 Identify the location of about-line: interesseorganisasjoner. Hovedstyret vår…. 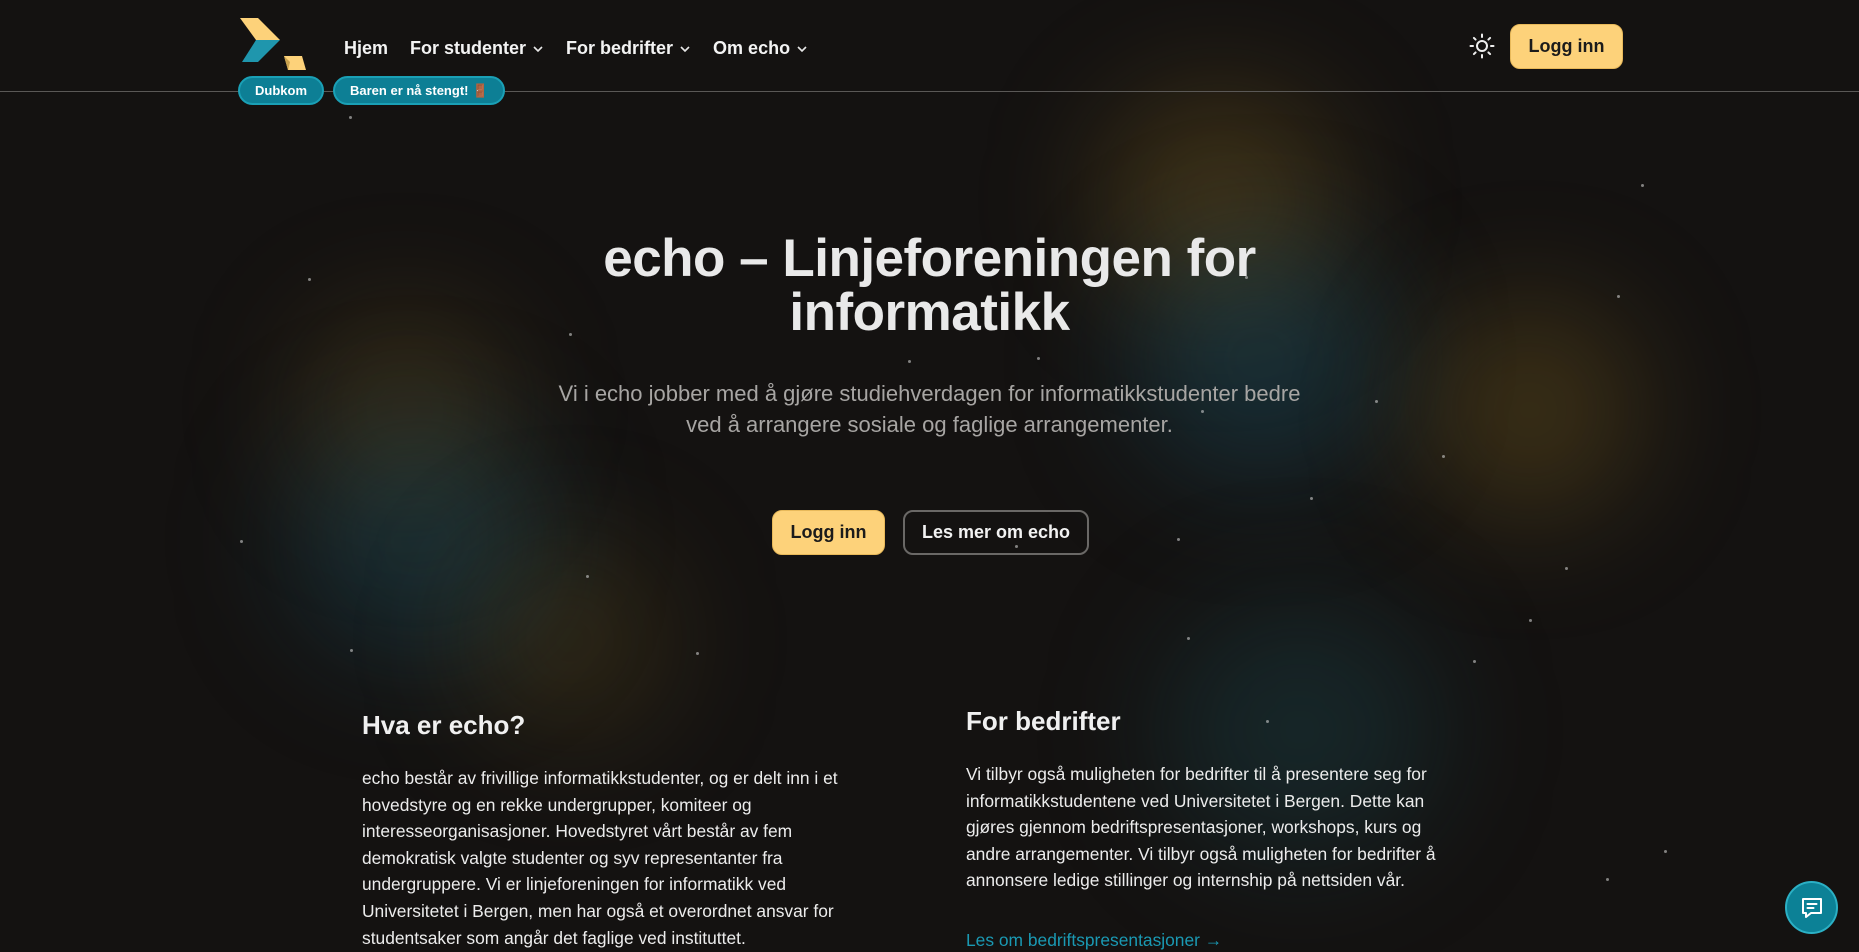
(577, 831).